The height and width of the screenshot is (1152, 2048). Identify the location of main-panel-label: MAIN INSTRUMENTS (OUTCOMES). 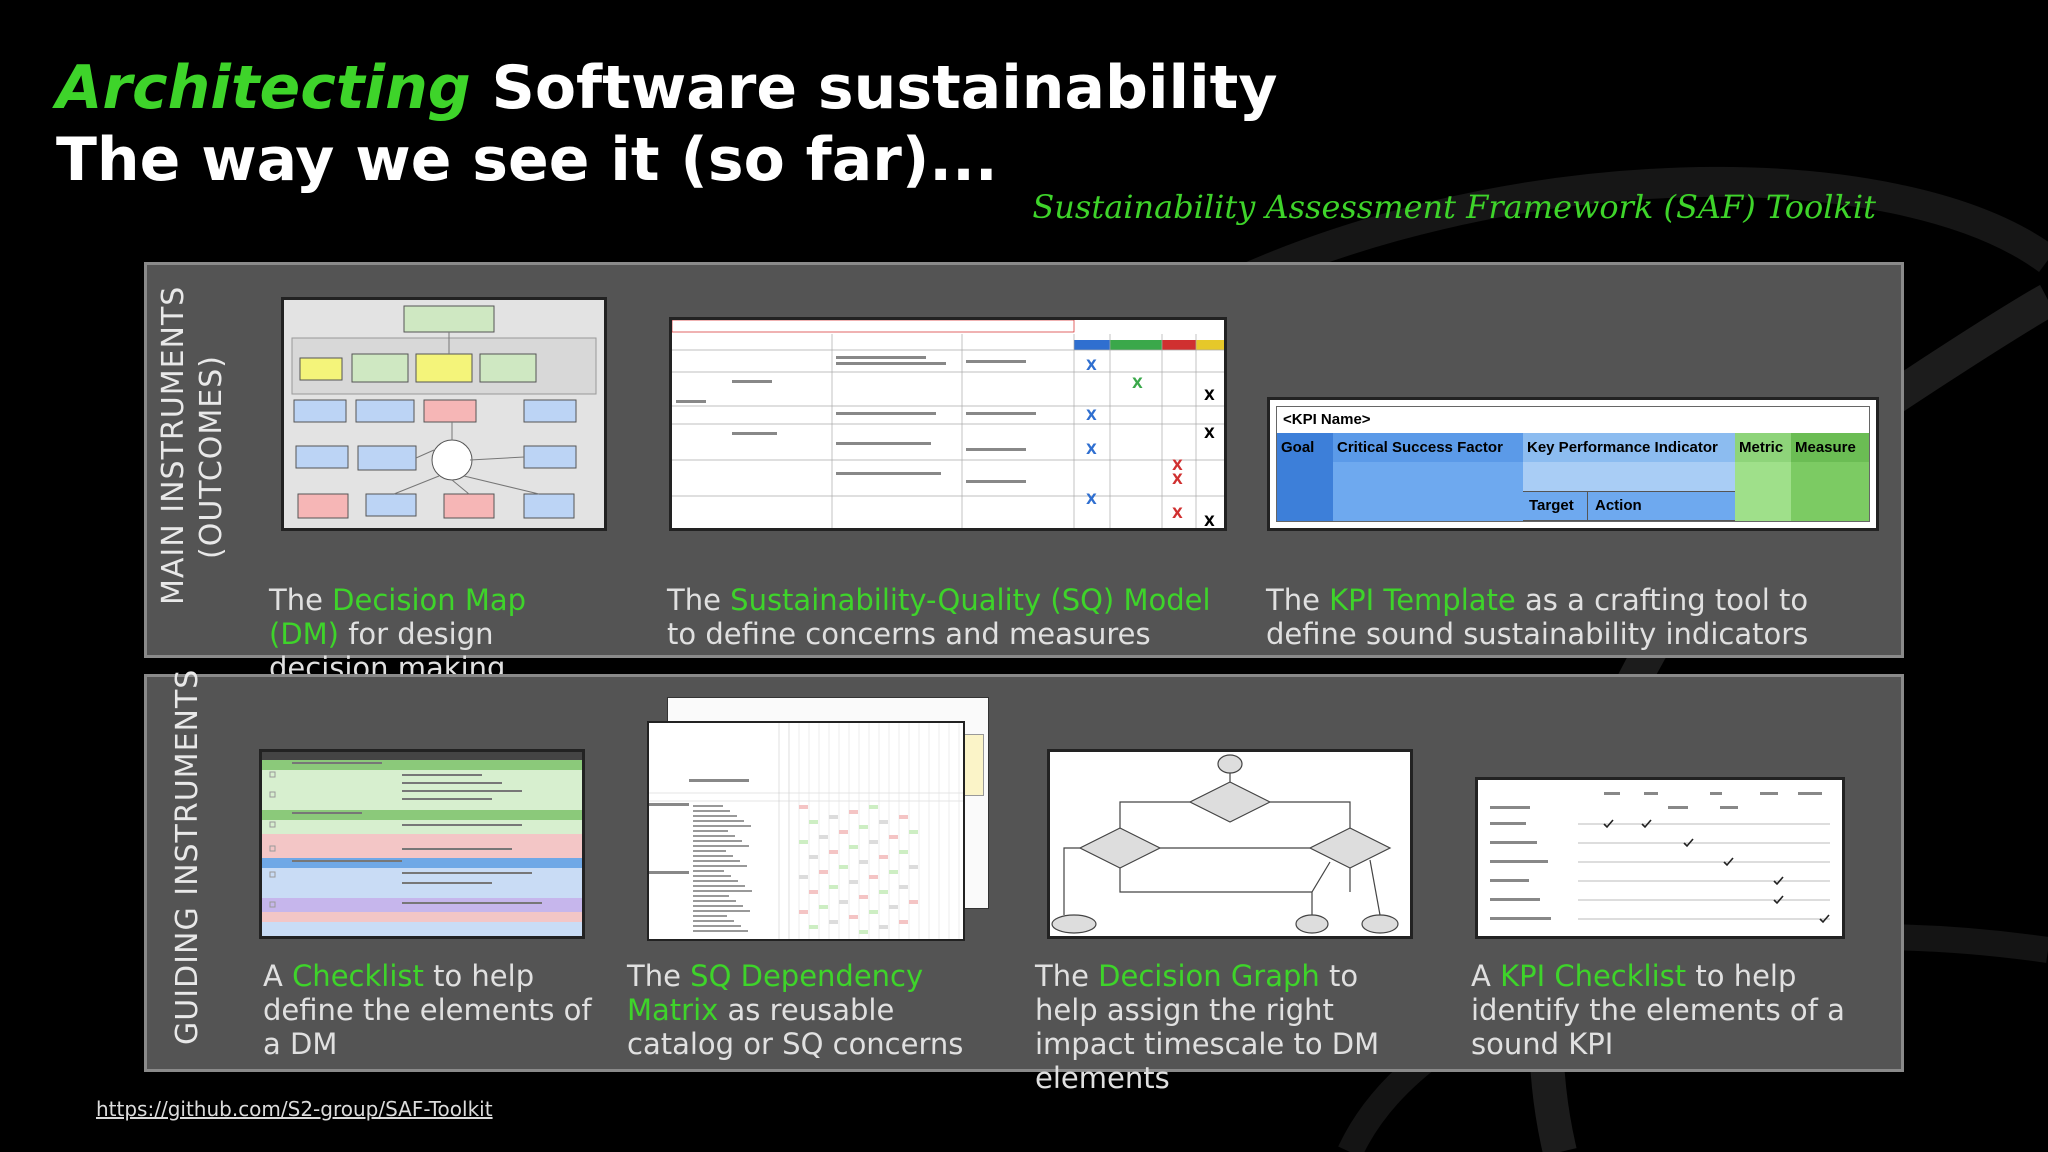
(193, 445).